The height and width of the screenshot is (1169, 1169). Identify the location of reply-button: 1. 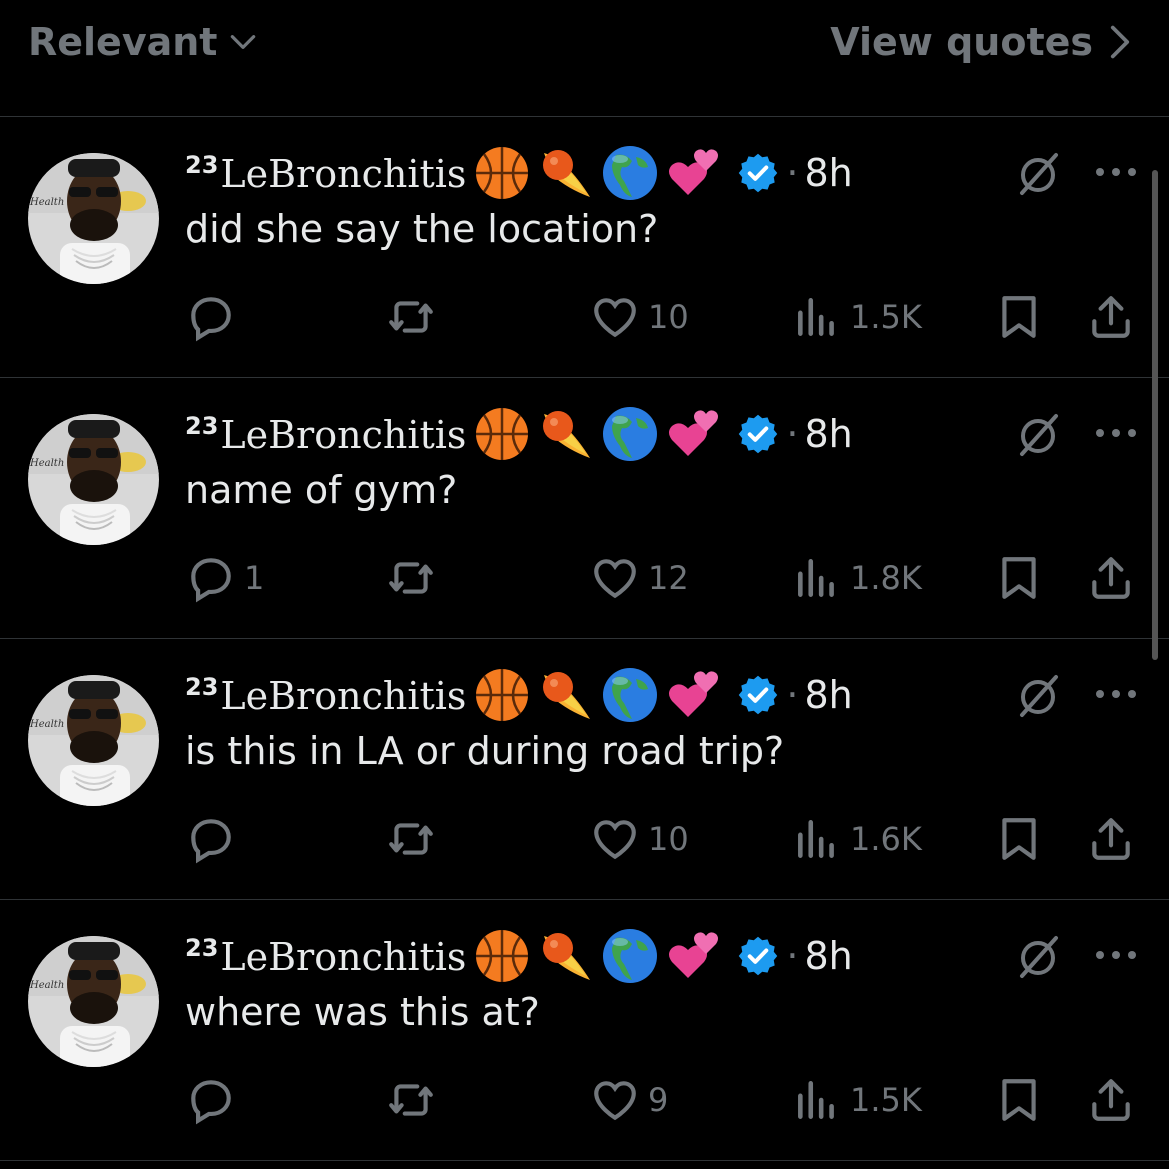
(225, 578).